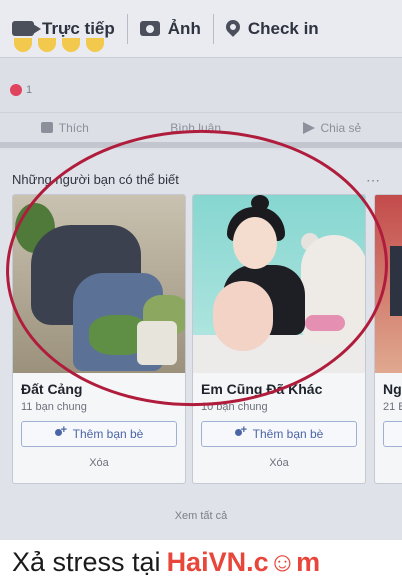 The width and height of the screenshot is (402, 584). I want to click on reaction-emojis, so click(59, 45).